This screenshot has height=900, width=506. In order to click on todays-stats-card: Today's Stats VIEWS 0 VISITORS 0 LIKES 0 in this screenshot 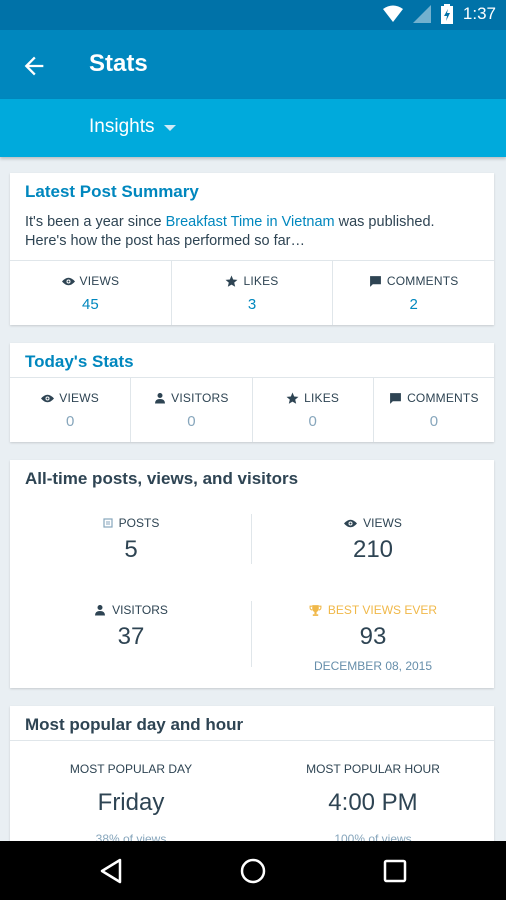, I will do `click(252, 392)`.